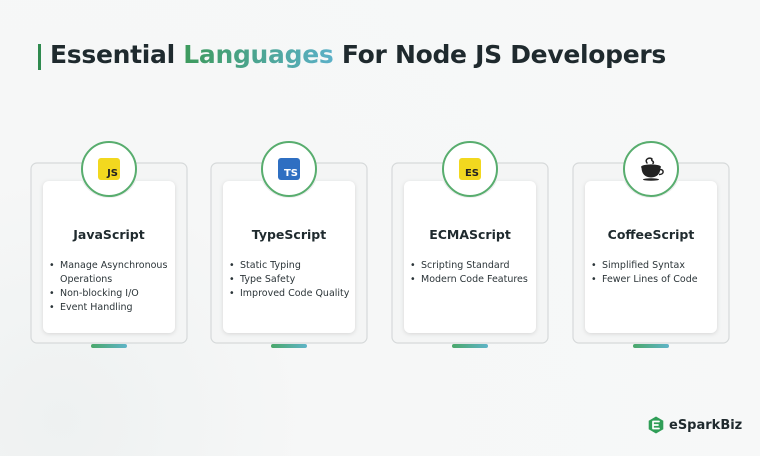 Image resolution: width=760 pixels, height=456 pixels. What do you see at coordinates (470, 234) in the screenshot?
I see `card-title: ECMAScript` at bounding box center [470, 234].